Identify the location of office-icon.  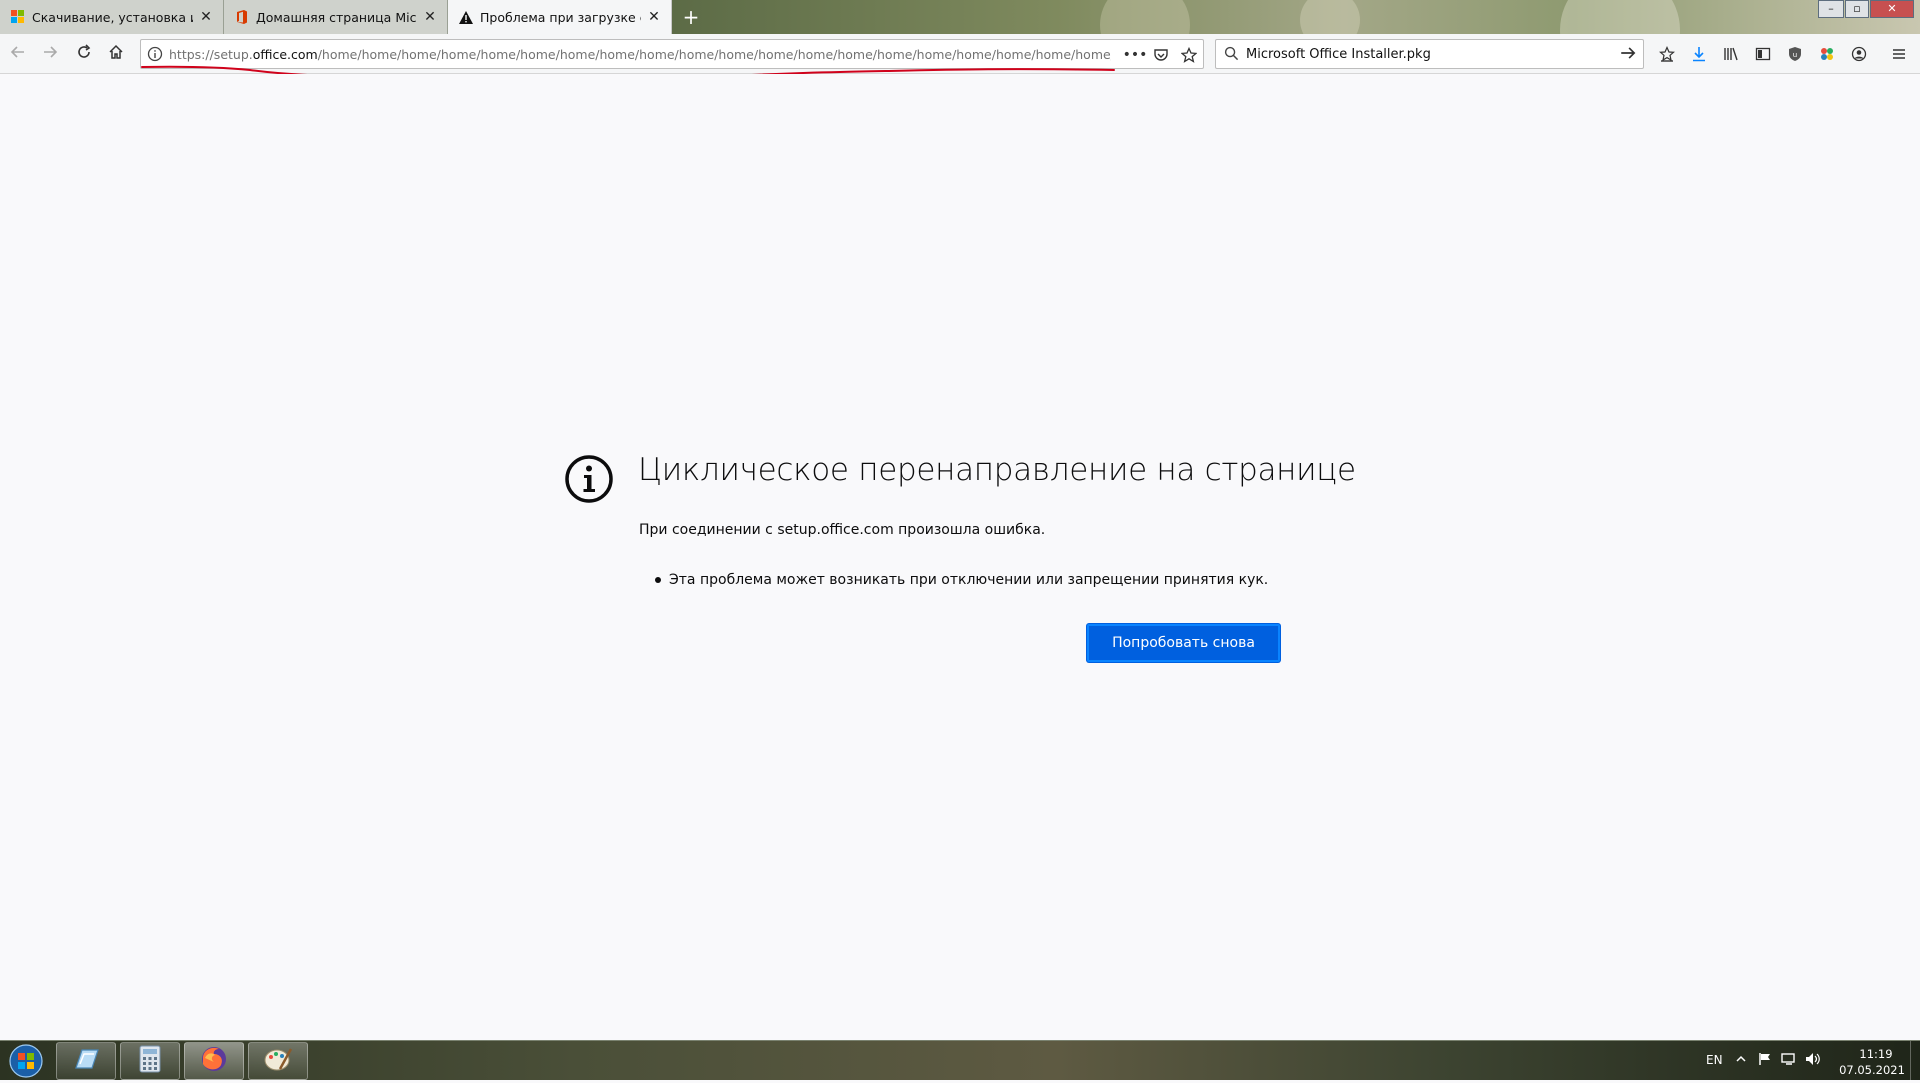
(242, 17).